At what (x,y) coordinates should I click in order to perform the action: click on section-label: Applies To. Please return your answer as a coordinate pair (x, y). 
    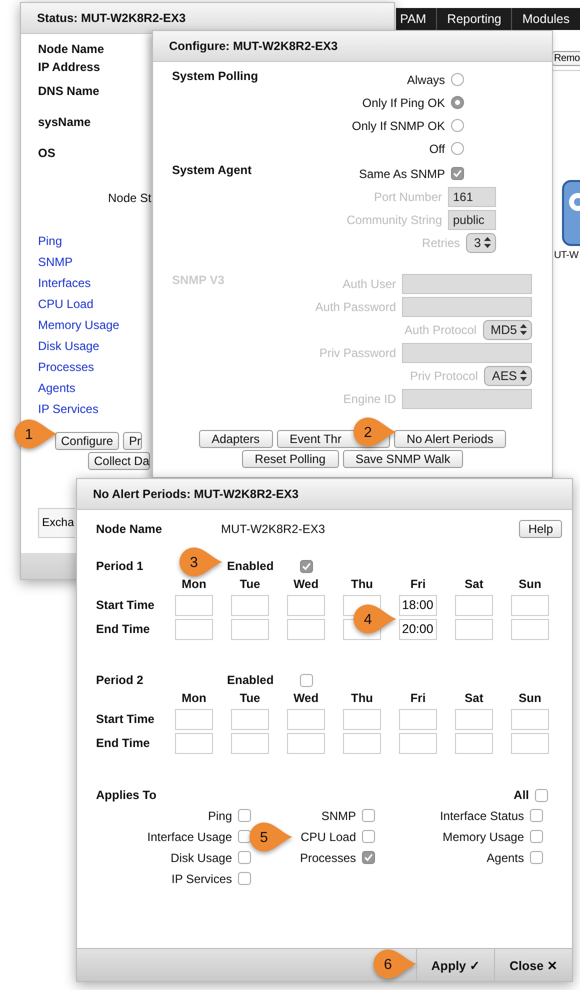
    Looking at the image, I should click on (126, 795).